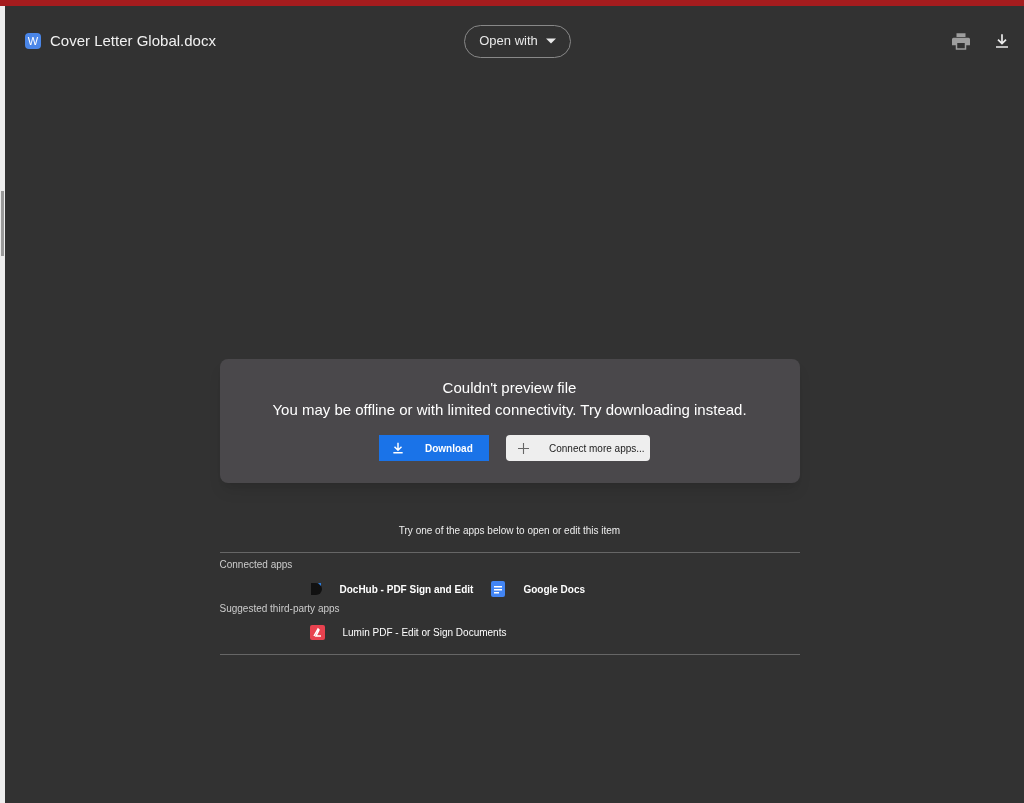 Image resolution: width=1024 pixels, height=803 pixels. Describe the element at coordinates (509, 538) in the screenshot. I see `apps-hint: Try one of the apps below to open or edit this item` at that location.